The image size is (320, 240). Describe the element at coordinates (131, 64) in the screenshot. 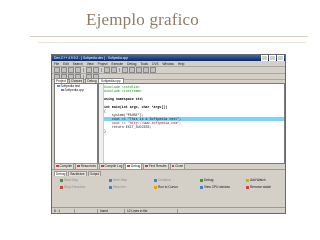

I see `menu-debug: Debug` at that location.